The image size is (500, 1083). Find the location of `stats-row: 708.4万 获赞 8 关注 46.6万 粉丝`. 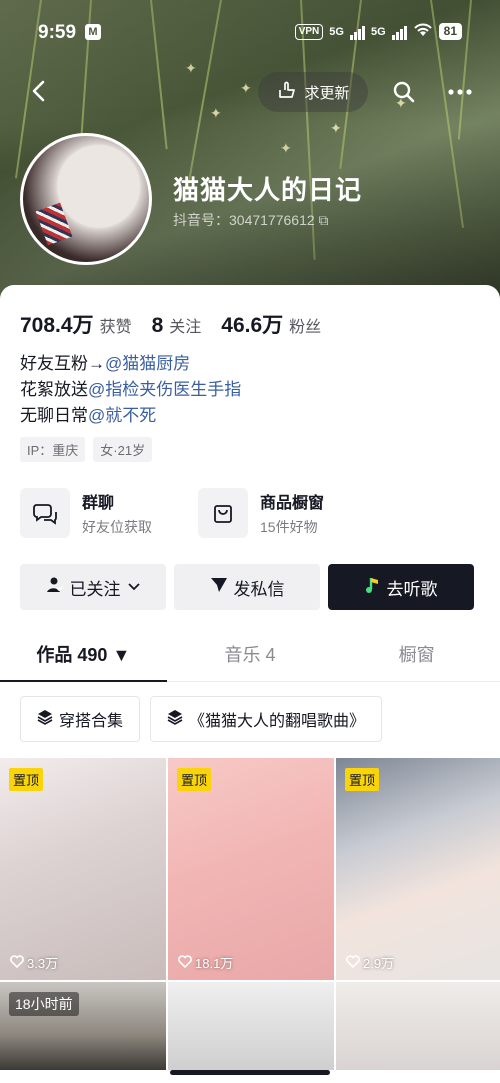

stats-row: 708.4万 获赞 8 关注 46.6万 粉丝 is located at coordinates (170, 324).